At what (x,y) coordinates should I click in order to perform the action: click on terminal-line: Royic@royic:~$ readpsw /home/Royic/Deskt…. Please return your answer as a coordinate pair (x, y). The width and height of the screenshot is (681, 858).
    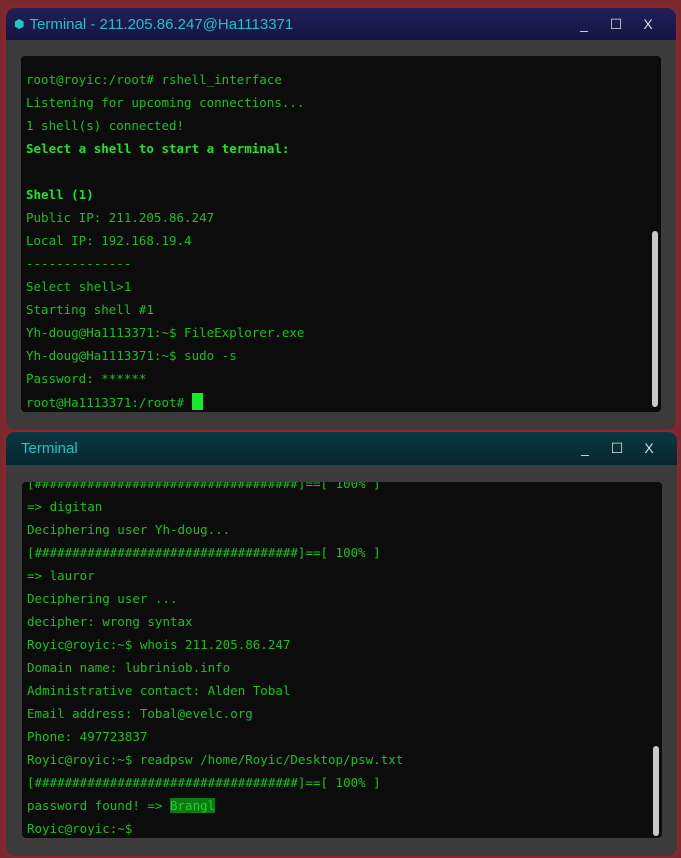
    Looking at the image, I should click on (215, 759).